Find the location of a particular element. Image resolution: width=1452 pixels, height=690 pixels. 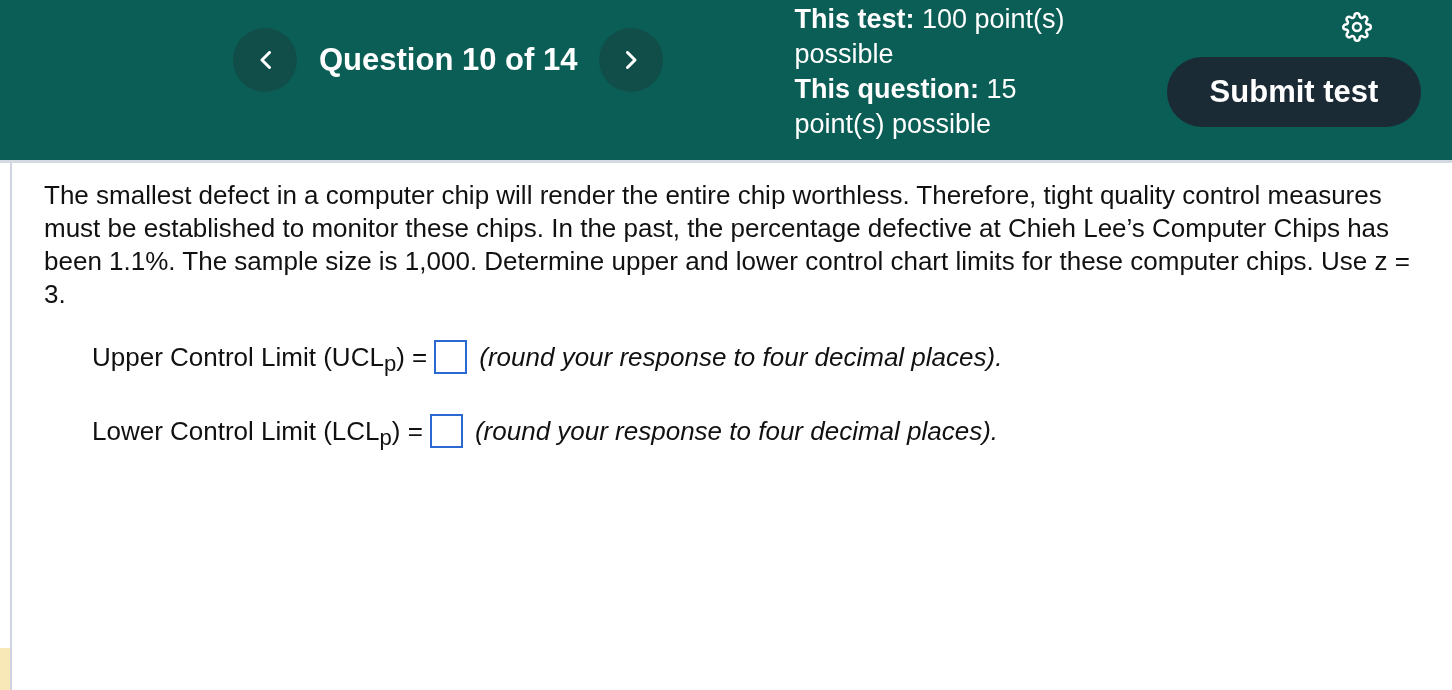

points-info: This question: 15 point(s) possible is located at coordinates (906, 107).